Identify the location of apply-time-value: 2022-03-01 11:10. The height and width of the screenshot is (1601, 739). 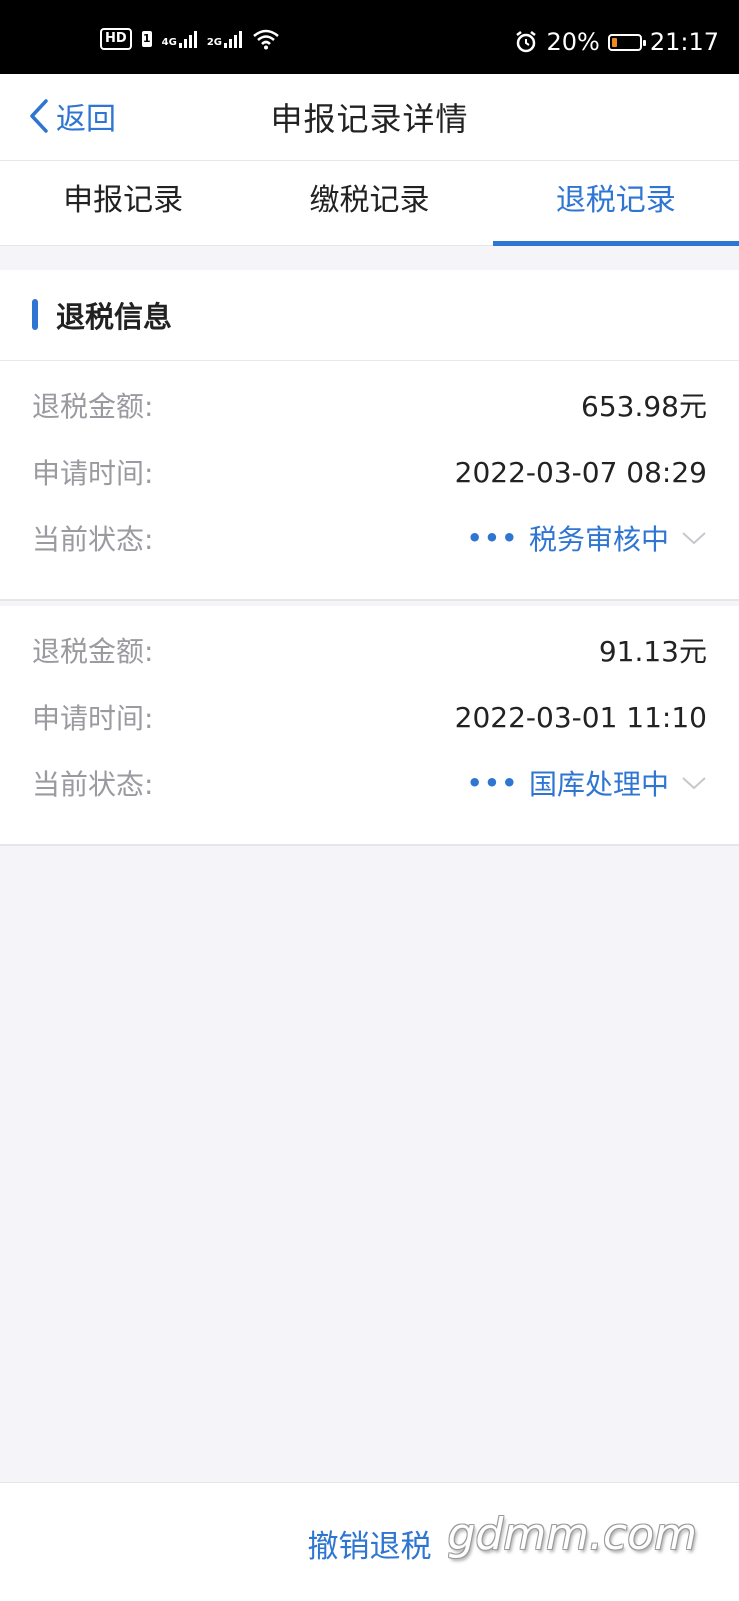
(580, 717).